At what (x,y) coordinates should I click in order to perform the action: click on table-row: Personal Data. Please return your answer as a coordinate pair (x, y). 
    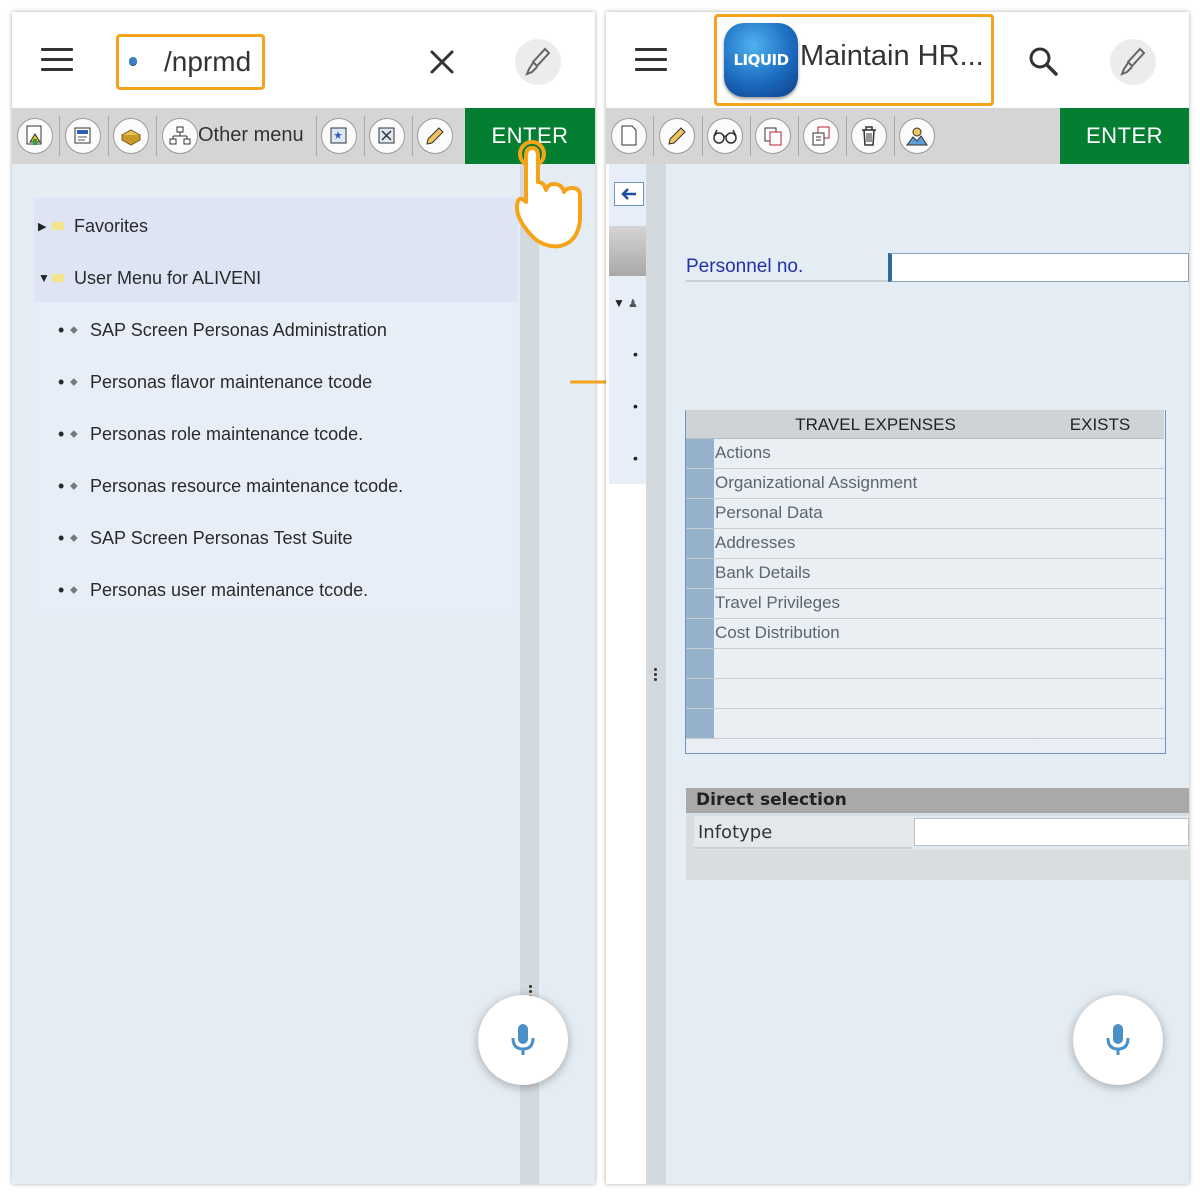
    Looking at the image, I should click on (925, 514).